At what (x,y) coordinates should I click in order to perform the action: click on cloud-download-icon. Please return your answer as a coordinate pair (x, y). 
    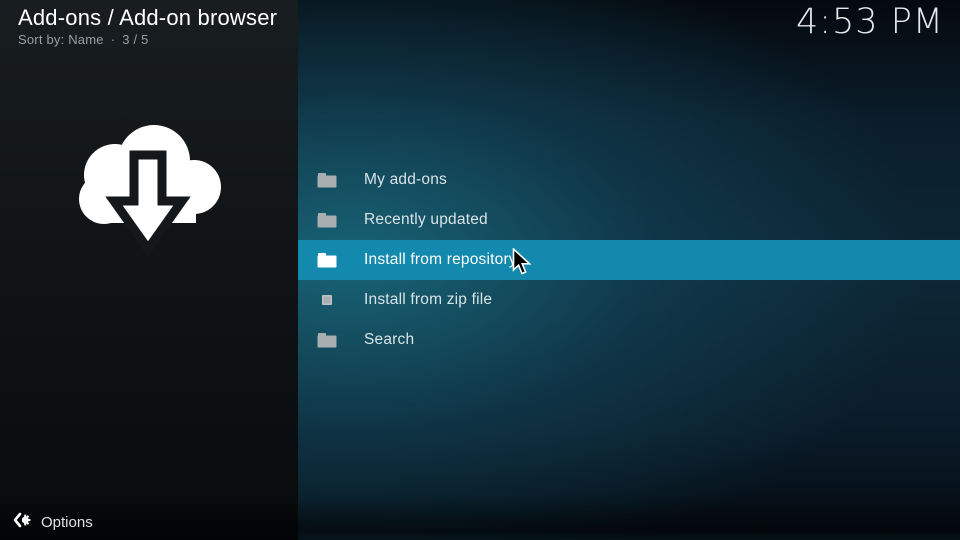
    Looking at the image, I should click on (149, 193).